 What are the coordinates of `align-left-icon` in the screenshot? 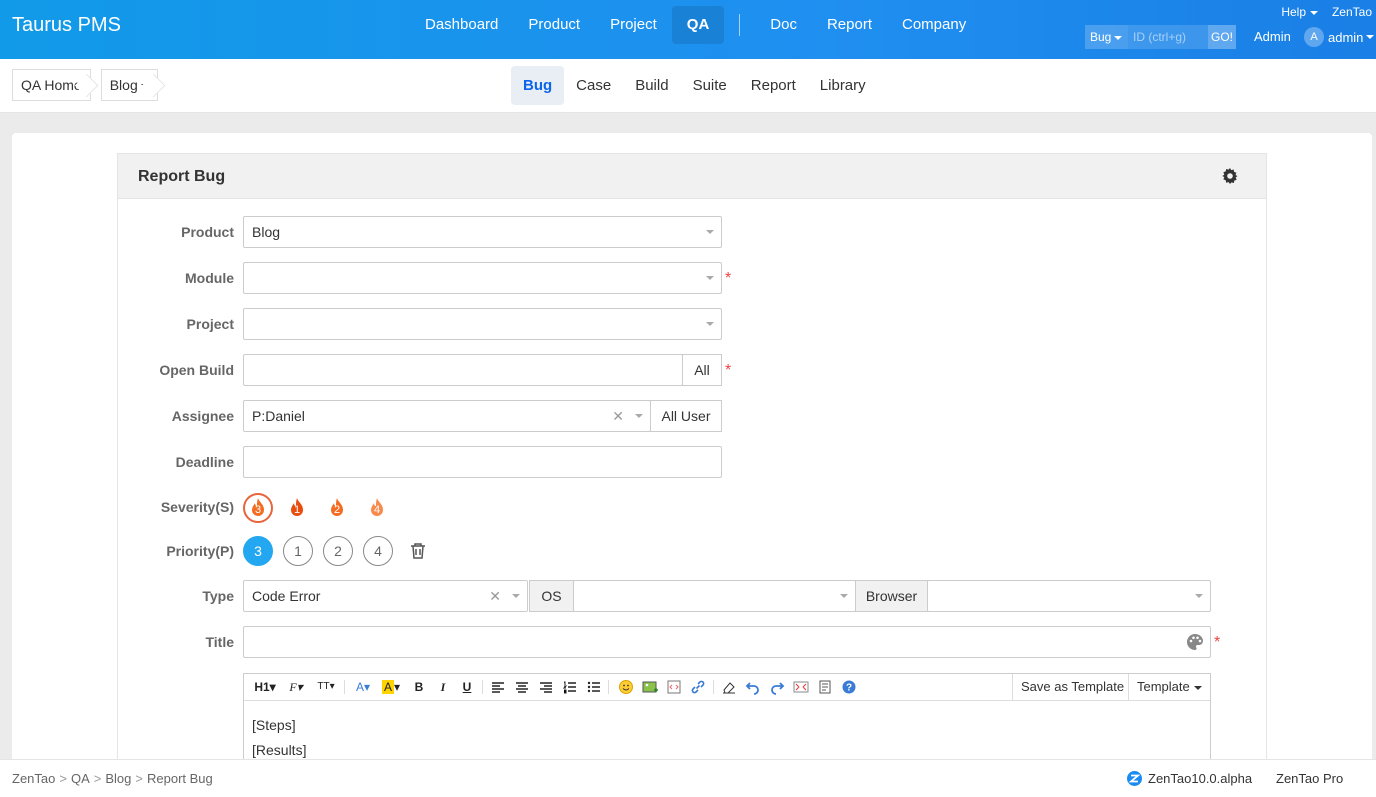 It's located at (498, 687).